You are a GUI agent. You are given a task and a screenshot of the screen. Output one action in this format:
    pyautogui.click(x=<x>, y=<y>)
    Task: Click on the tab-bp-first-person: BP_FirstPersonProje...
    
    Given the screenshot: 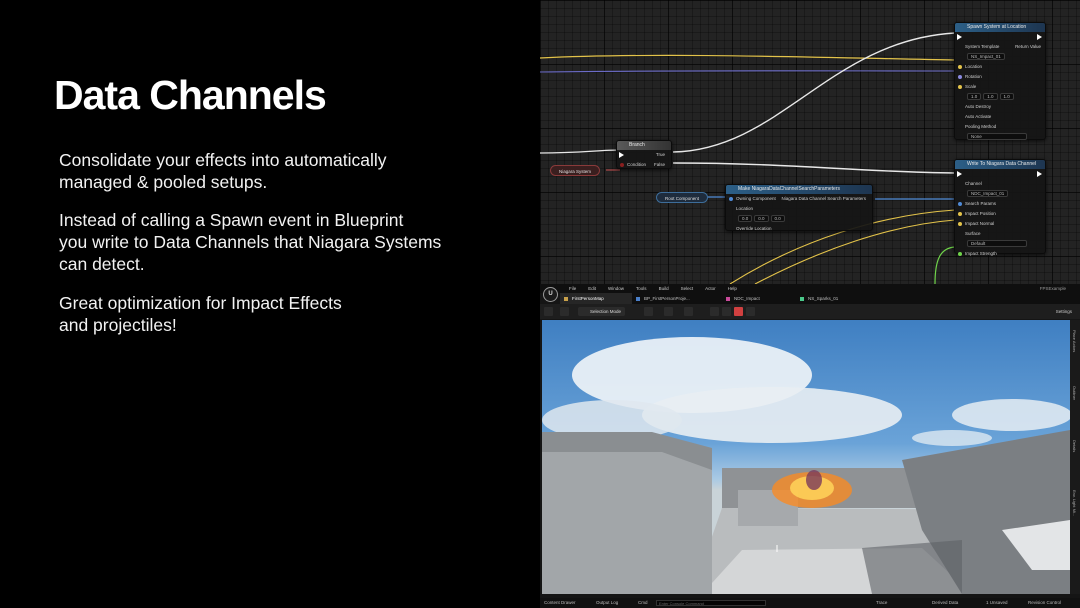 What is the action you would take?
    pyautogui.click(x=677, y=298)
    